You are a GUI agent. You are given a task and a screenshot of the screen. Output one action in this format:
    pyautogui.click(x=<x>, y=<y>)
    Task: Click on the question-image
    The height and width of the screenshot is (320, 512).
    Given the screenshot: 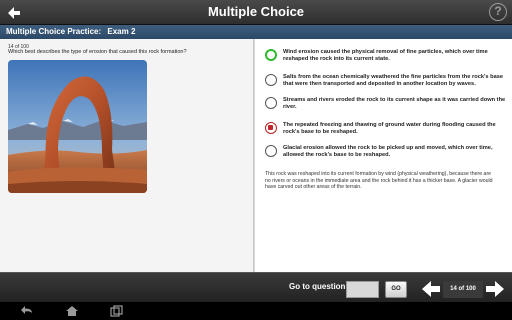 What is the action you would take?
    pyautogui.click(x=77, y=126)
    